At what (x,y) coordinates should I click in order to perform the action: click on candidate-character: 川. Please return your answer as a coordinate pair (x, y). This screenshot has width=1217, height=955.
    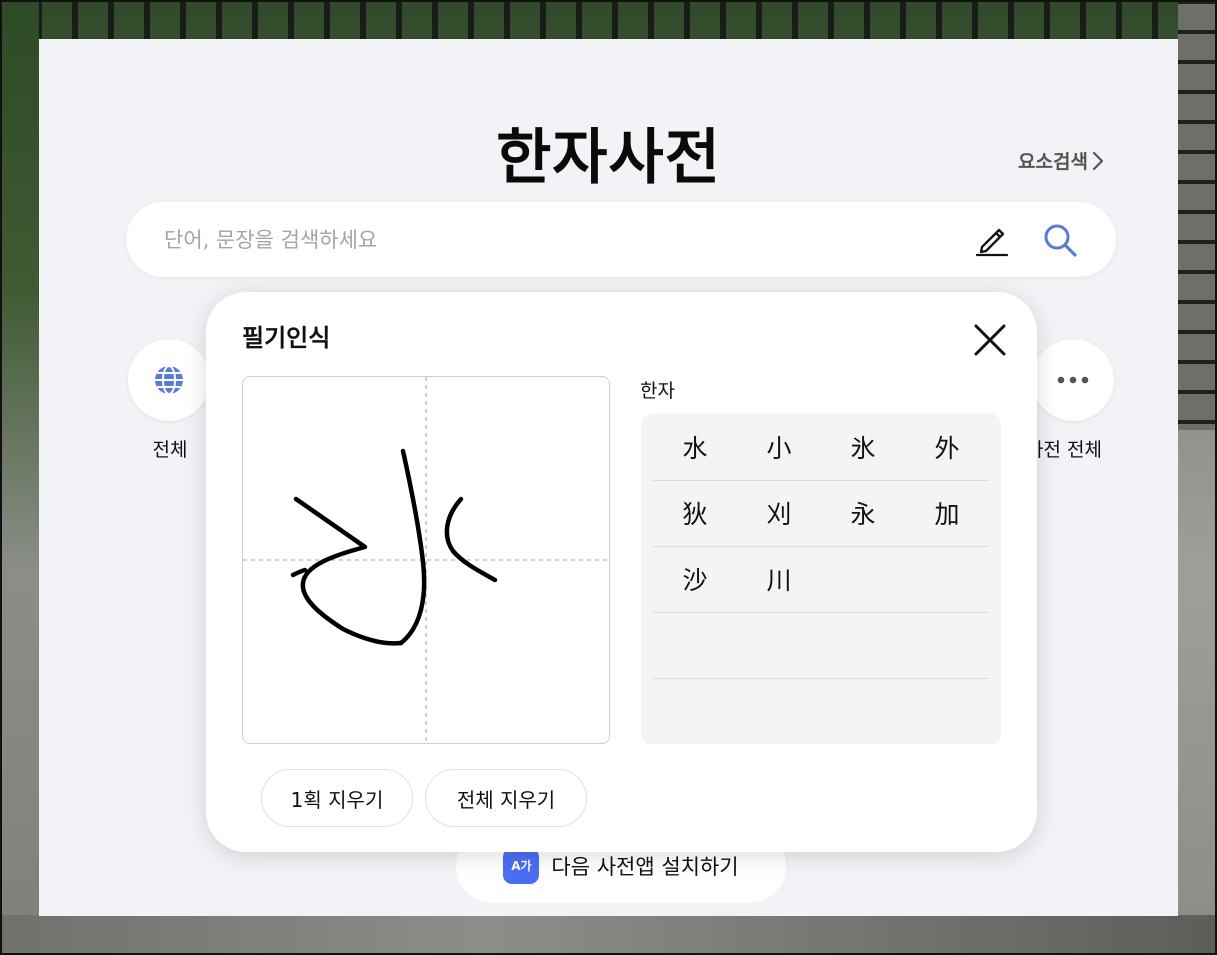
    Looking at the image, I should click on (779, 579).